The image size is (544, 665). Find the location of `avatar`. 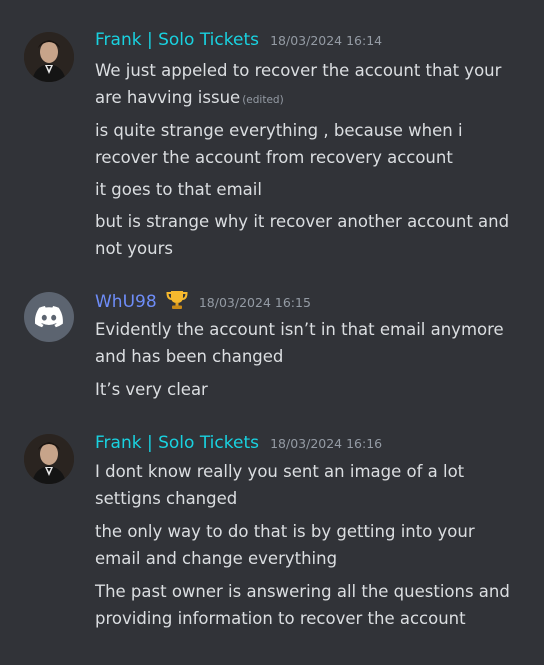

avatar is located at coordinates (49, 459).